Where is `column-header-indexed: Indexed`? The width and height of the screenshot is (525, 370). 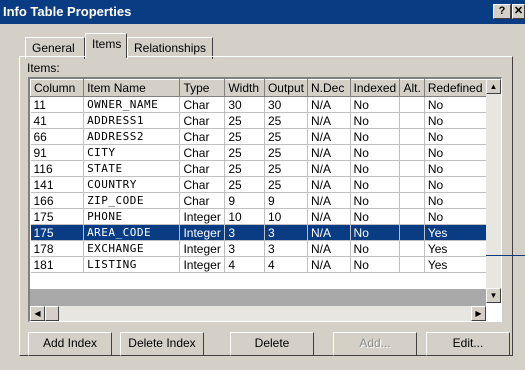 column-header-indexed: Indexed is located at coordinates (375, 88).